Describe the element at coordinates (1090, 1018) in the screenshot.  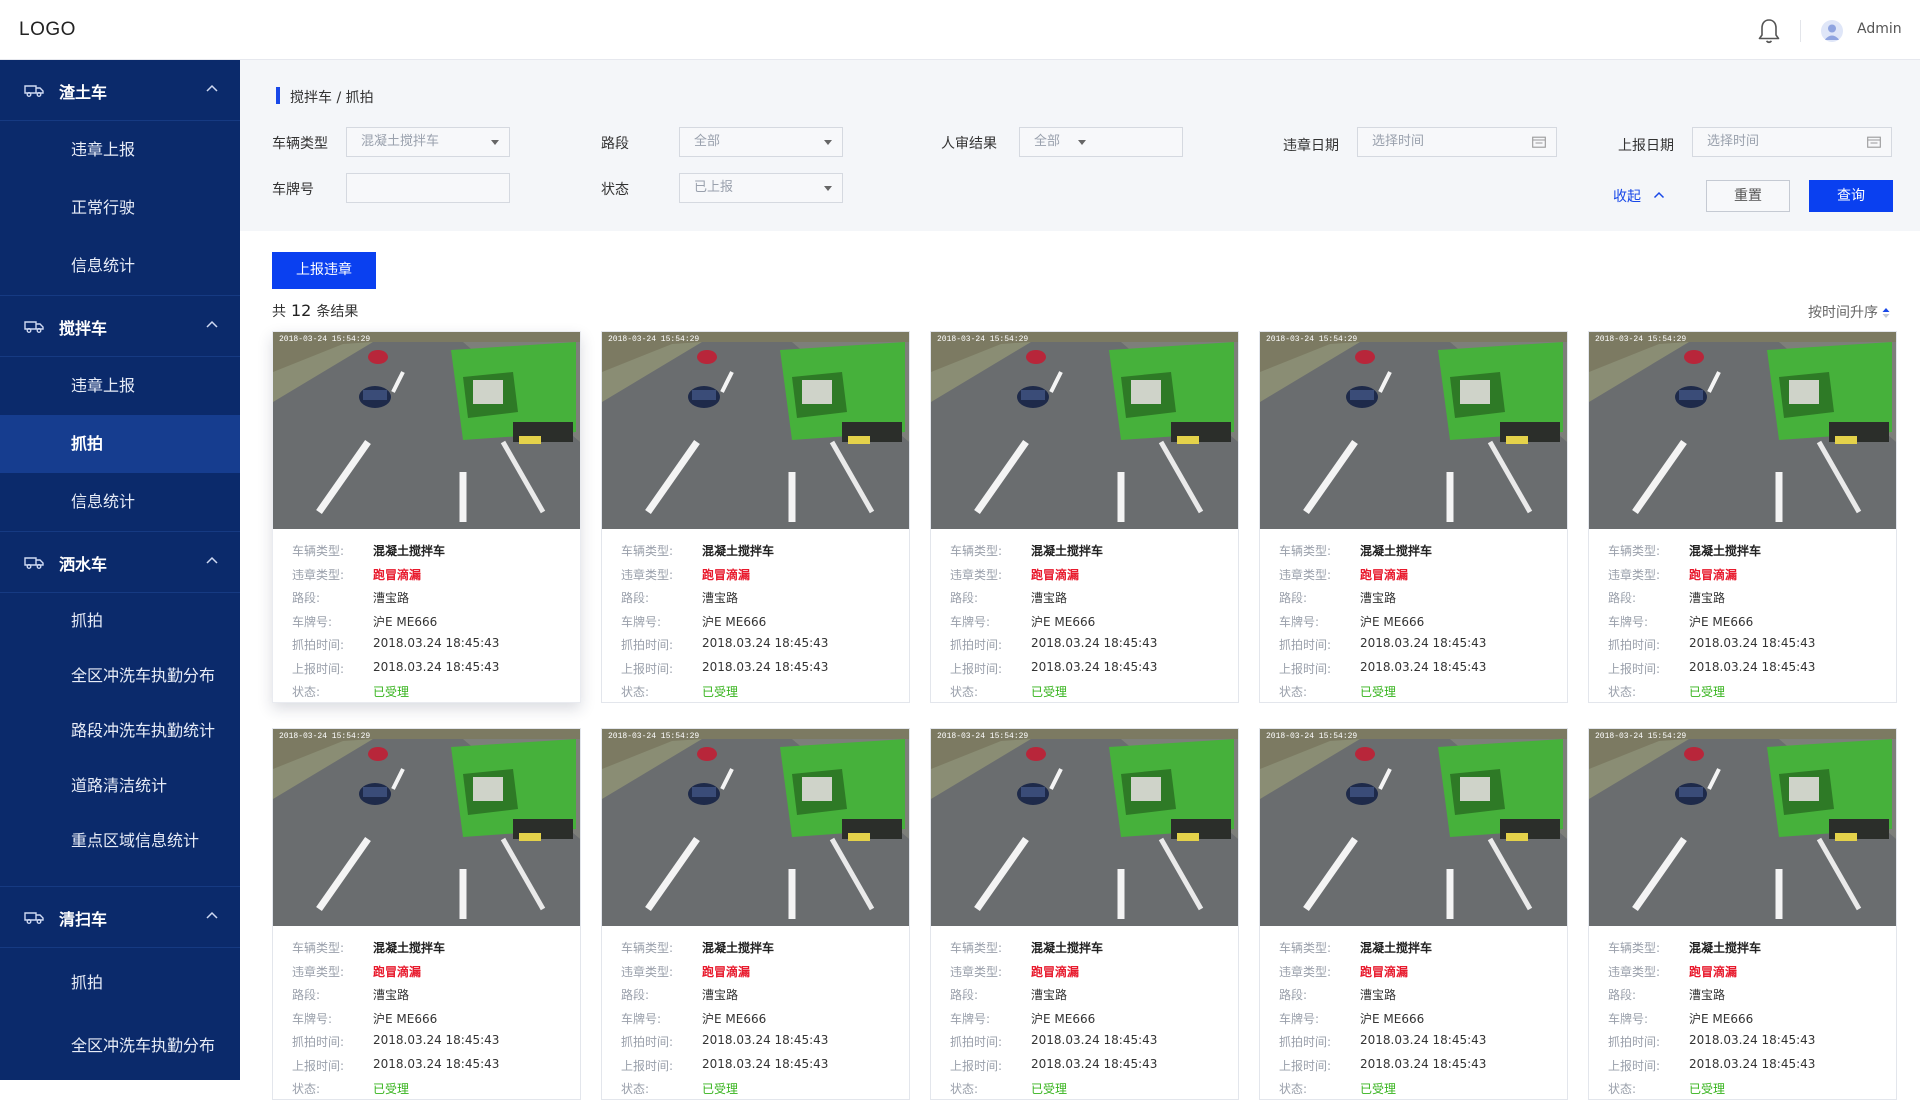
I see `info-row-plate: 车牌号: 沪E ME666` at that location.